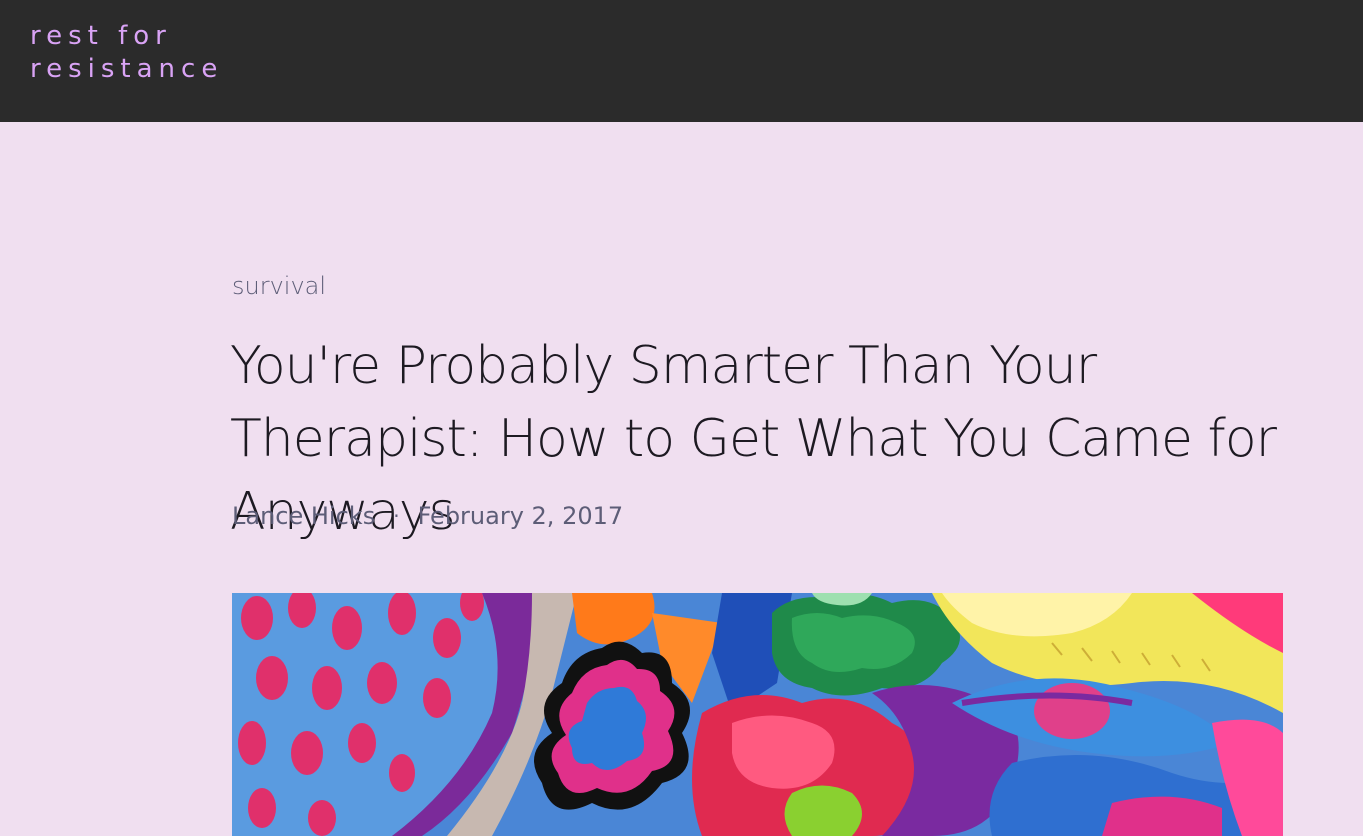 This screenshot has height=836, width=1363. Describe the element at coordinates (681, 61) in the screenshot. I see `site-header: rest for resistance` at that location.